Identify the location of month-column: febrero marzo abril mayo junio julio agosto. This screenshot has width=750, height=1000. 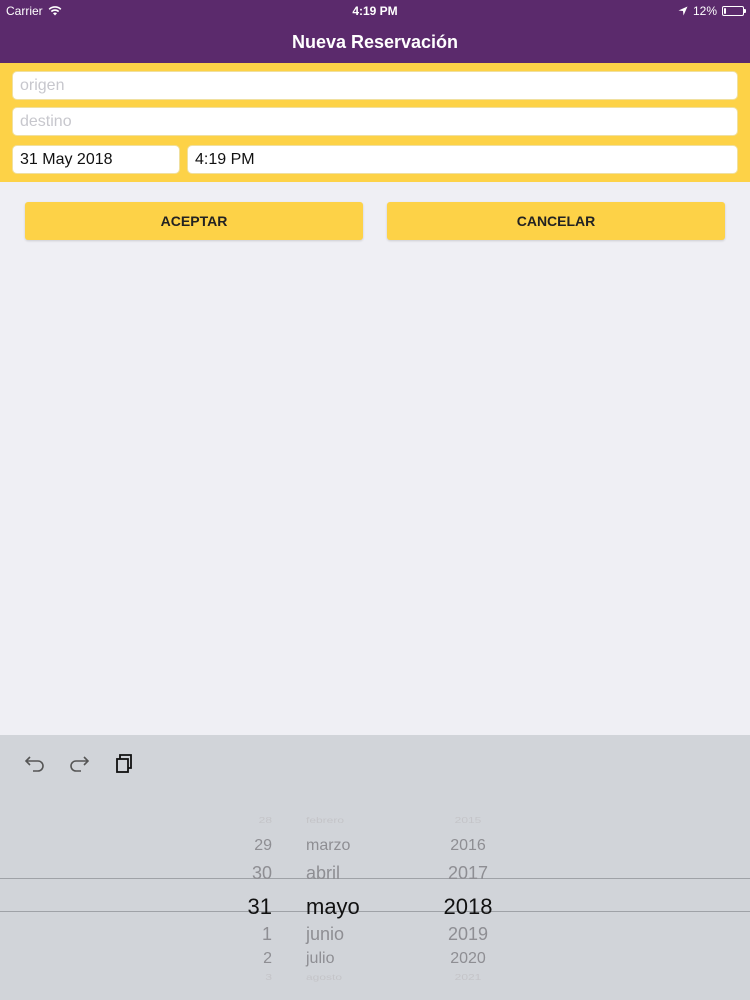
(351, 897).